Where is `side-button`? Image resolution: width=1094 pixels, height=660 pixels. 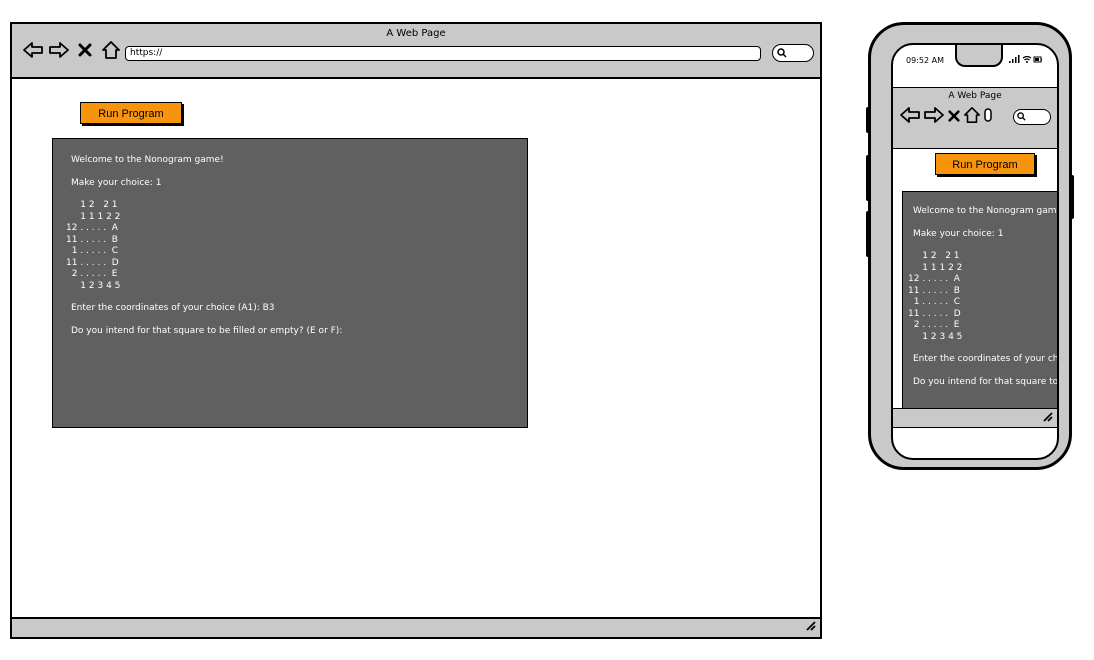
side-button is located at coordinates (868, 234).